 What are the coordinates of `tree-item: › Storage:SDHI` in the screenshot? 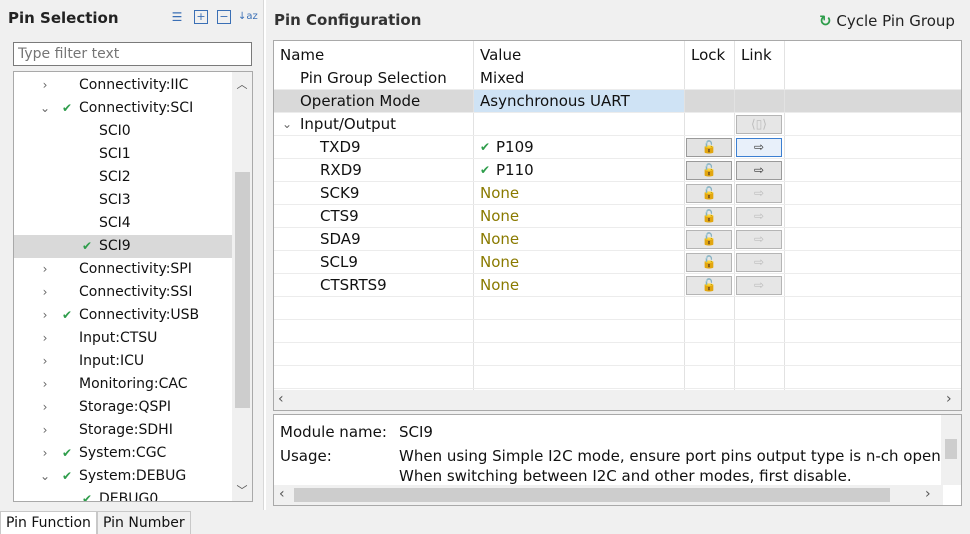 It's located at (123, 430).